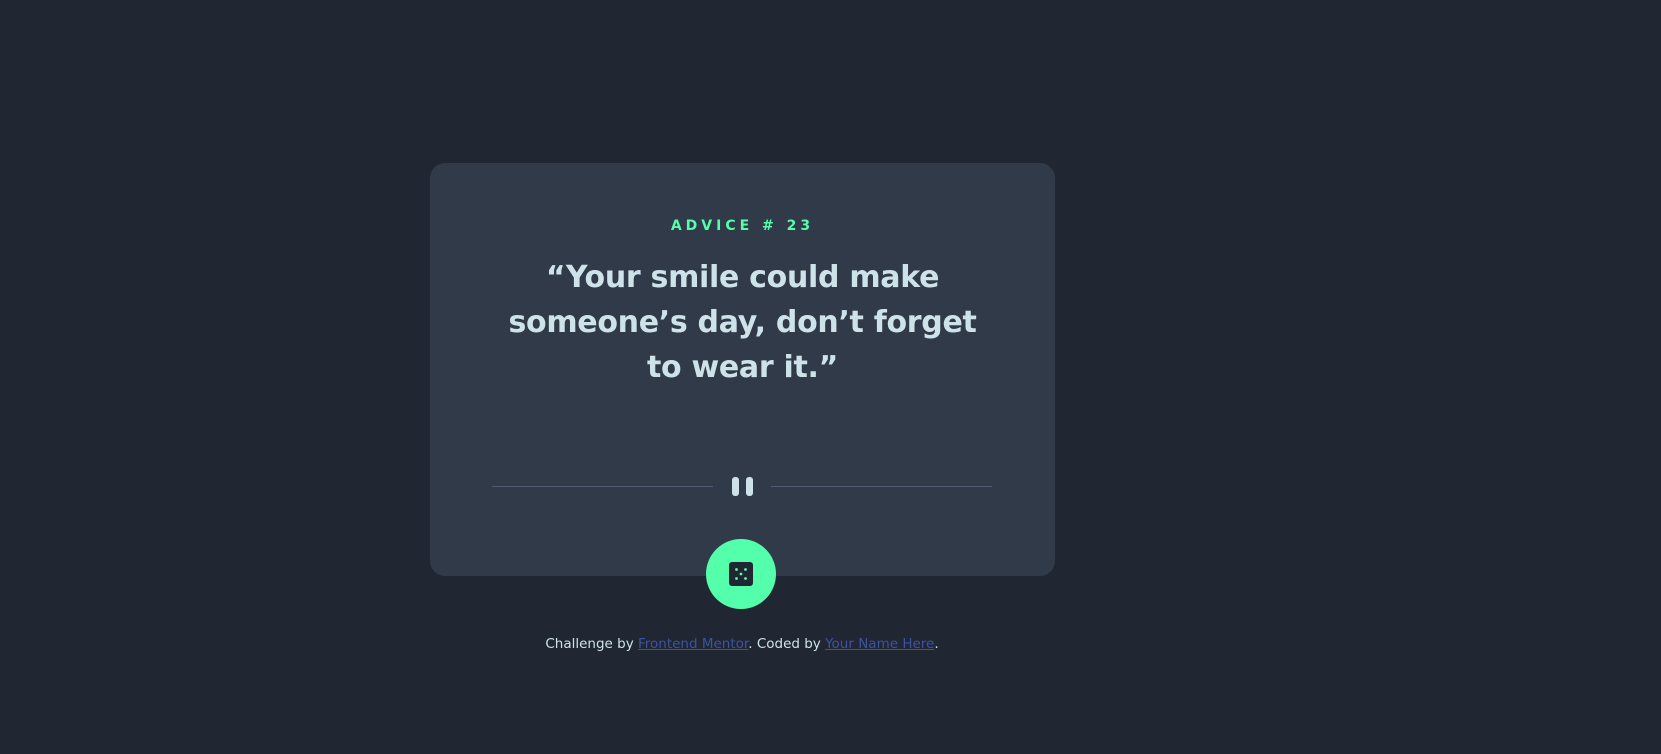 This screenshot has height=754, width=1661. I want to click on author-link: Your Name Here, so click(879, 644).